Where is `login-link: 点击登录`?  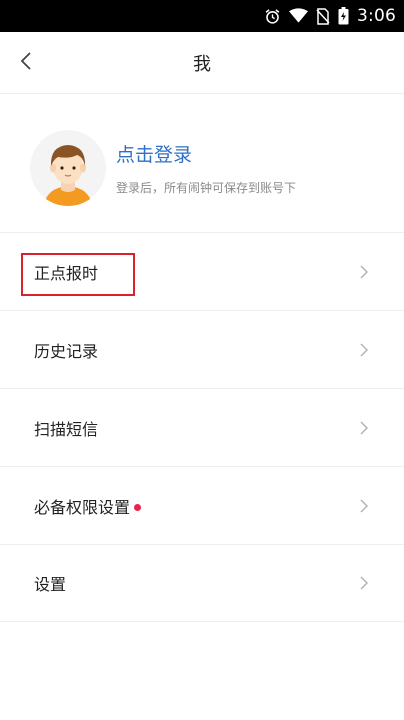 login-link: 点击登录 is located at coordinates (206, 153).